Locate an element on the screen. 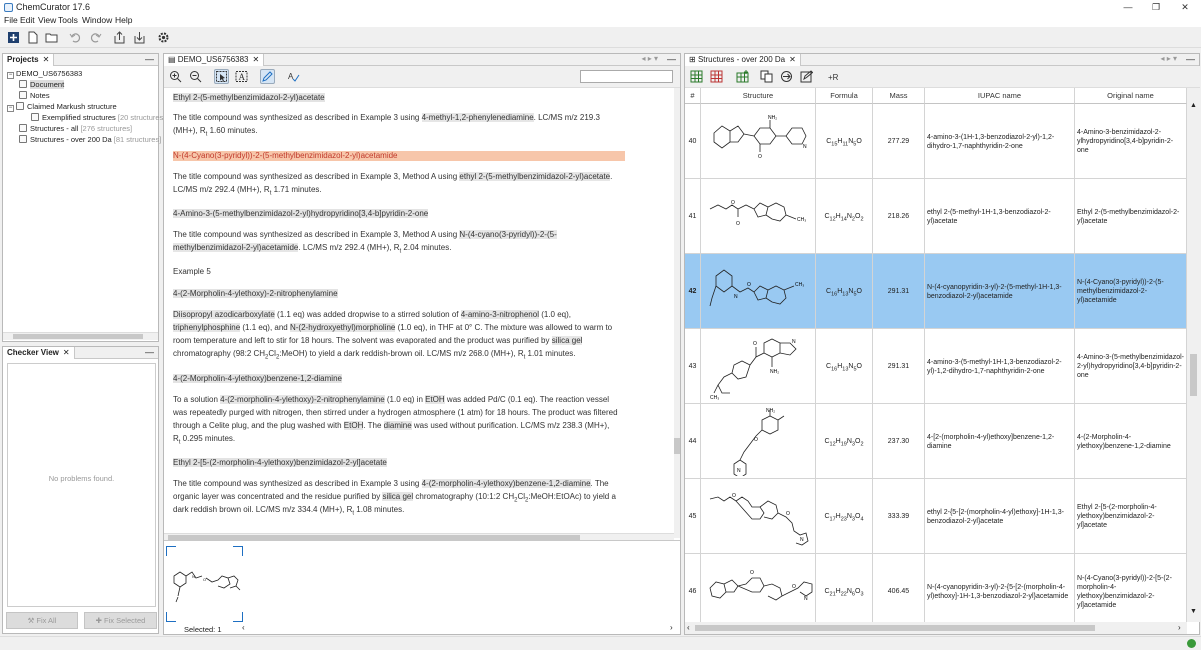  projects-hscroll is located at coordinates (80, 336).